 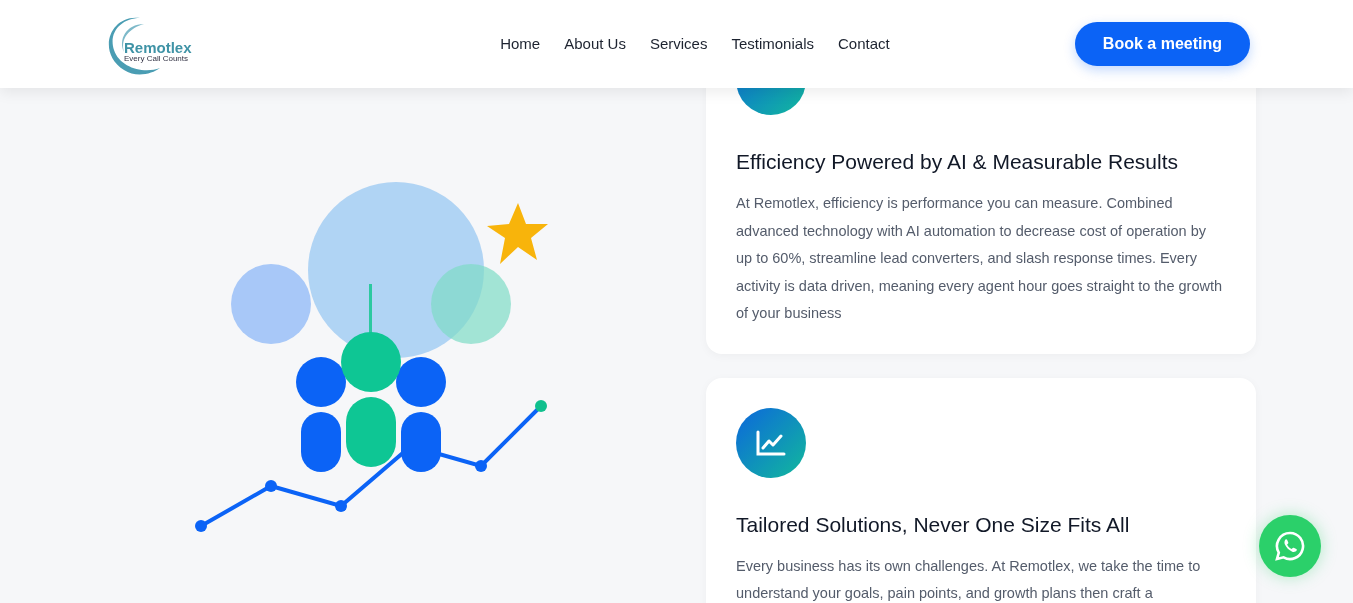 What do you see at coordinates (969, 579) in the screenshot?
I see `card-text: Every business has its own challenges. At Remotlex, we take the time to understand your goals, pain points, and growth plans then craft a` at bounding box center [969, 579].